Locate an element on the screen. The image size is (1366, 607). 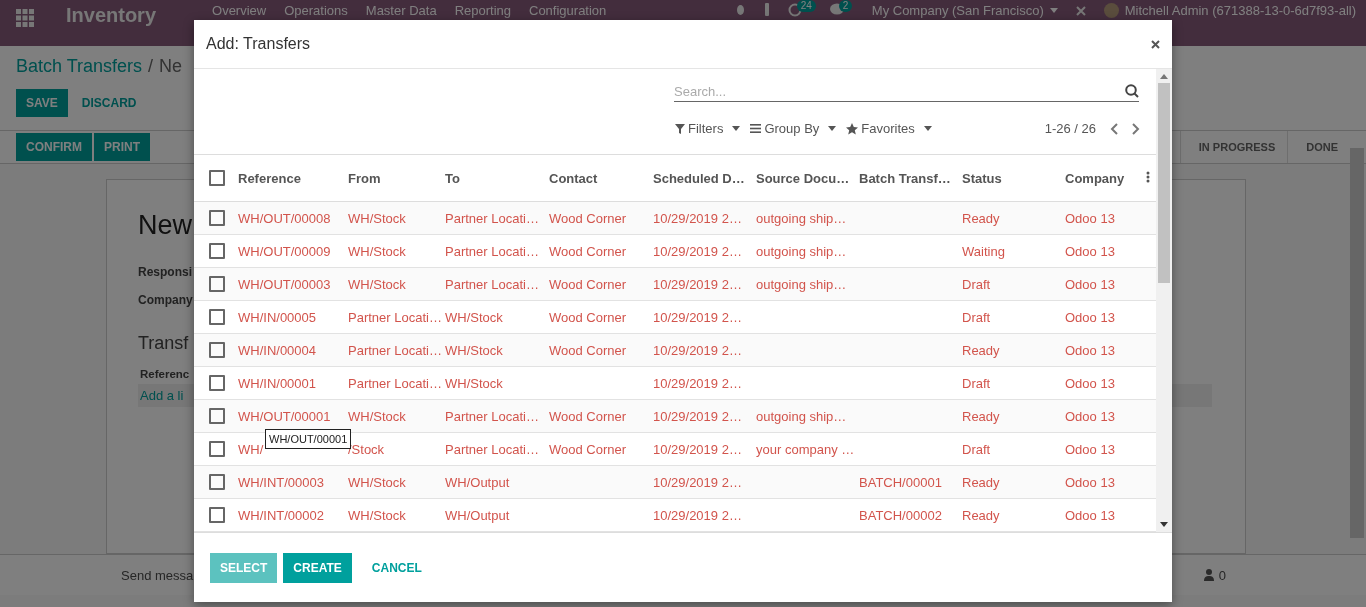
apps-grid-icon is located at coordinates (25, 18).